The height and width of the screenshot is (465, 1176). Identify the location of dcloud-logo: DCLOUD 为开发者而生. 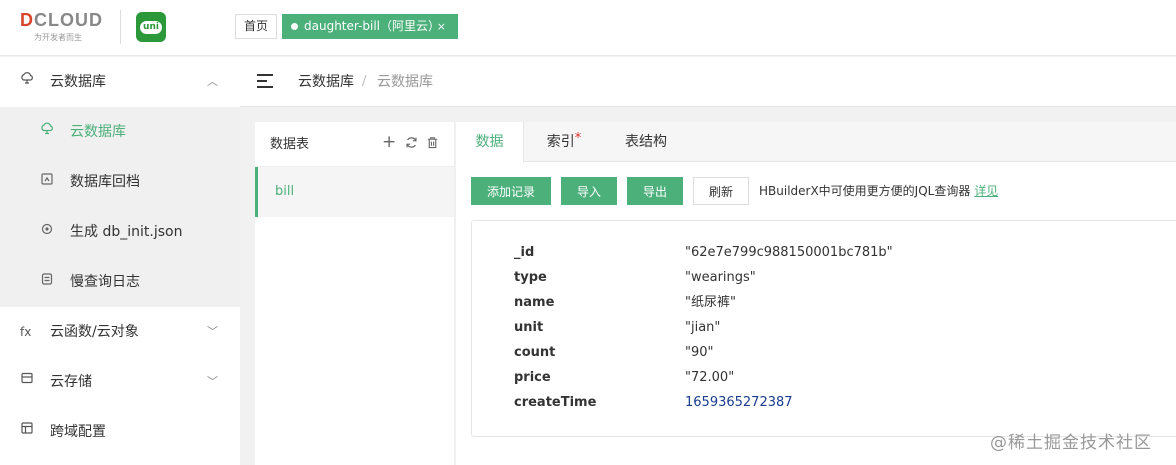
(65, 27).